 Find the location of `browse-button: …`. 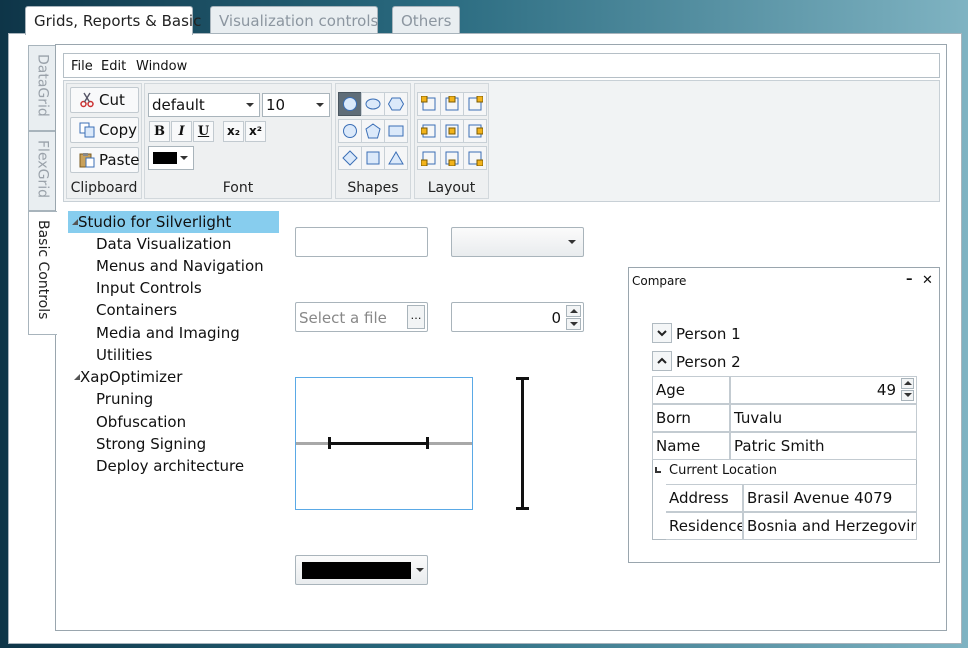

browse-button: … is located at coordinates (416, 317).